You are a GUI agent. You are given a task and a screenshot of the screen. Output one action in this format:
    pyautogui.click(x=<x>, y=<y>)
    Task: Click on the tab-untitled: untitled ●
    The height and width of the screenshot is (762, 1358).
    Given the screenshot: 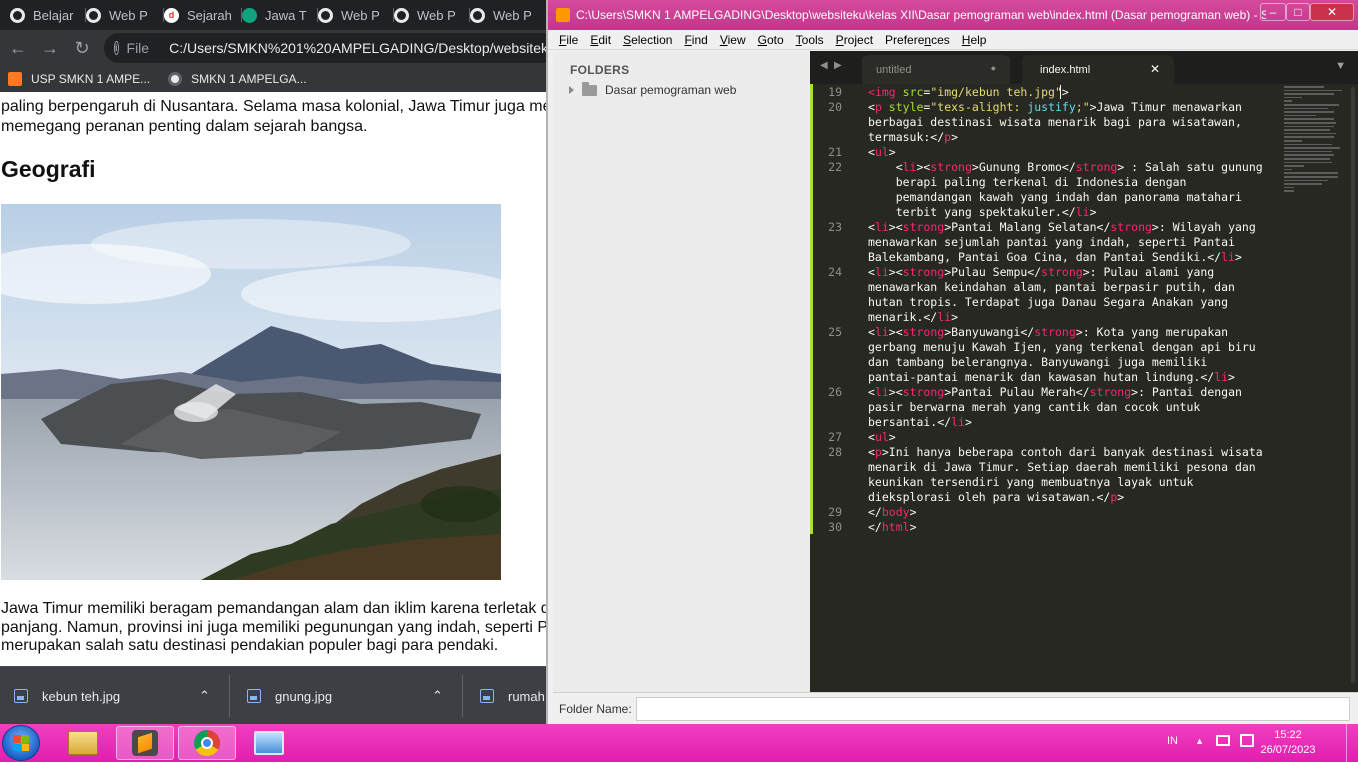 What is the action you would take?
    pyautogui.click(x=936, y=69)
    